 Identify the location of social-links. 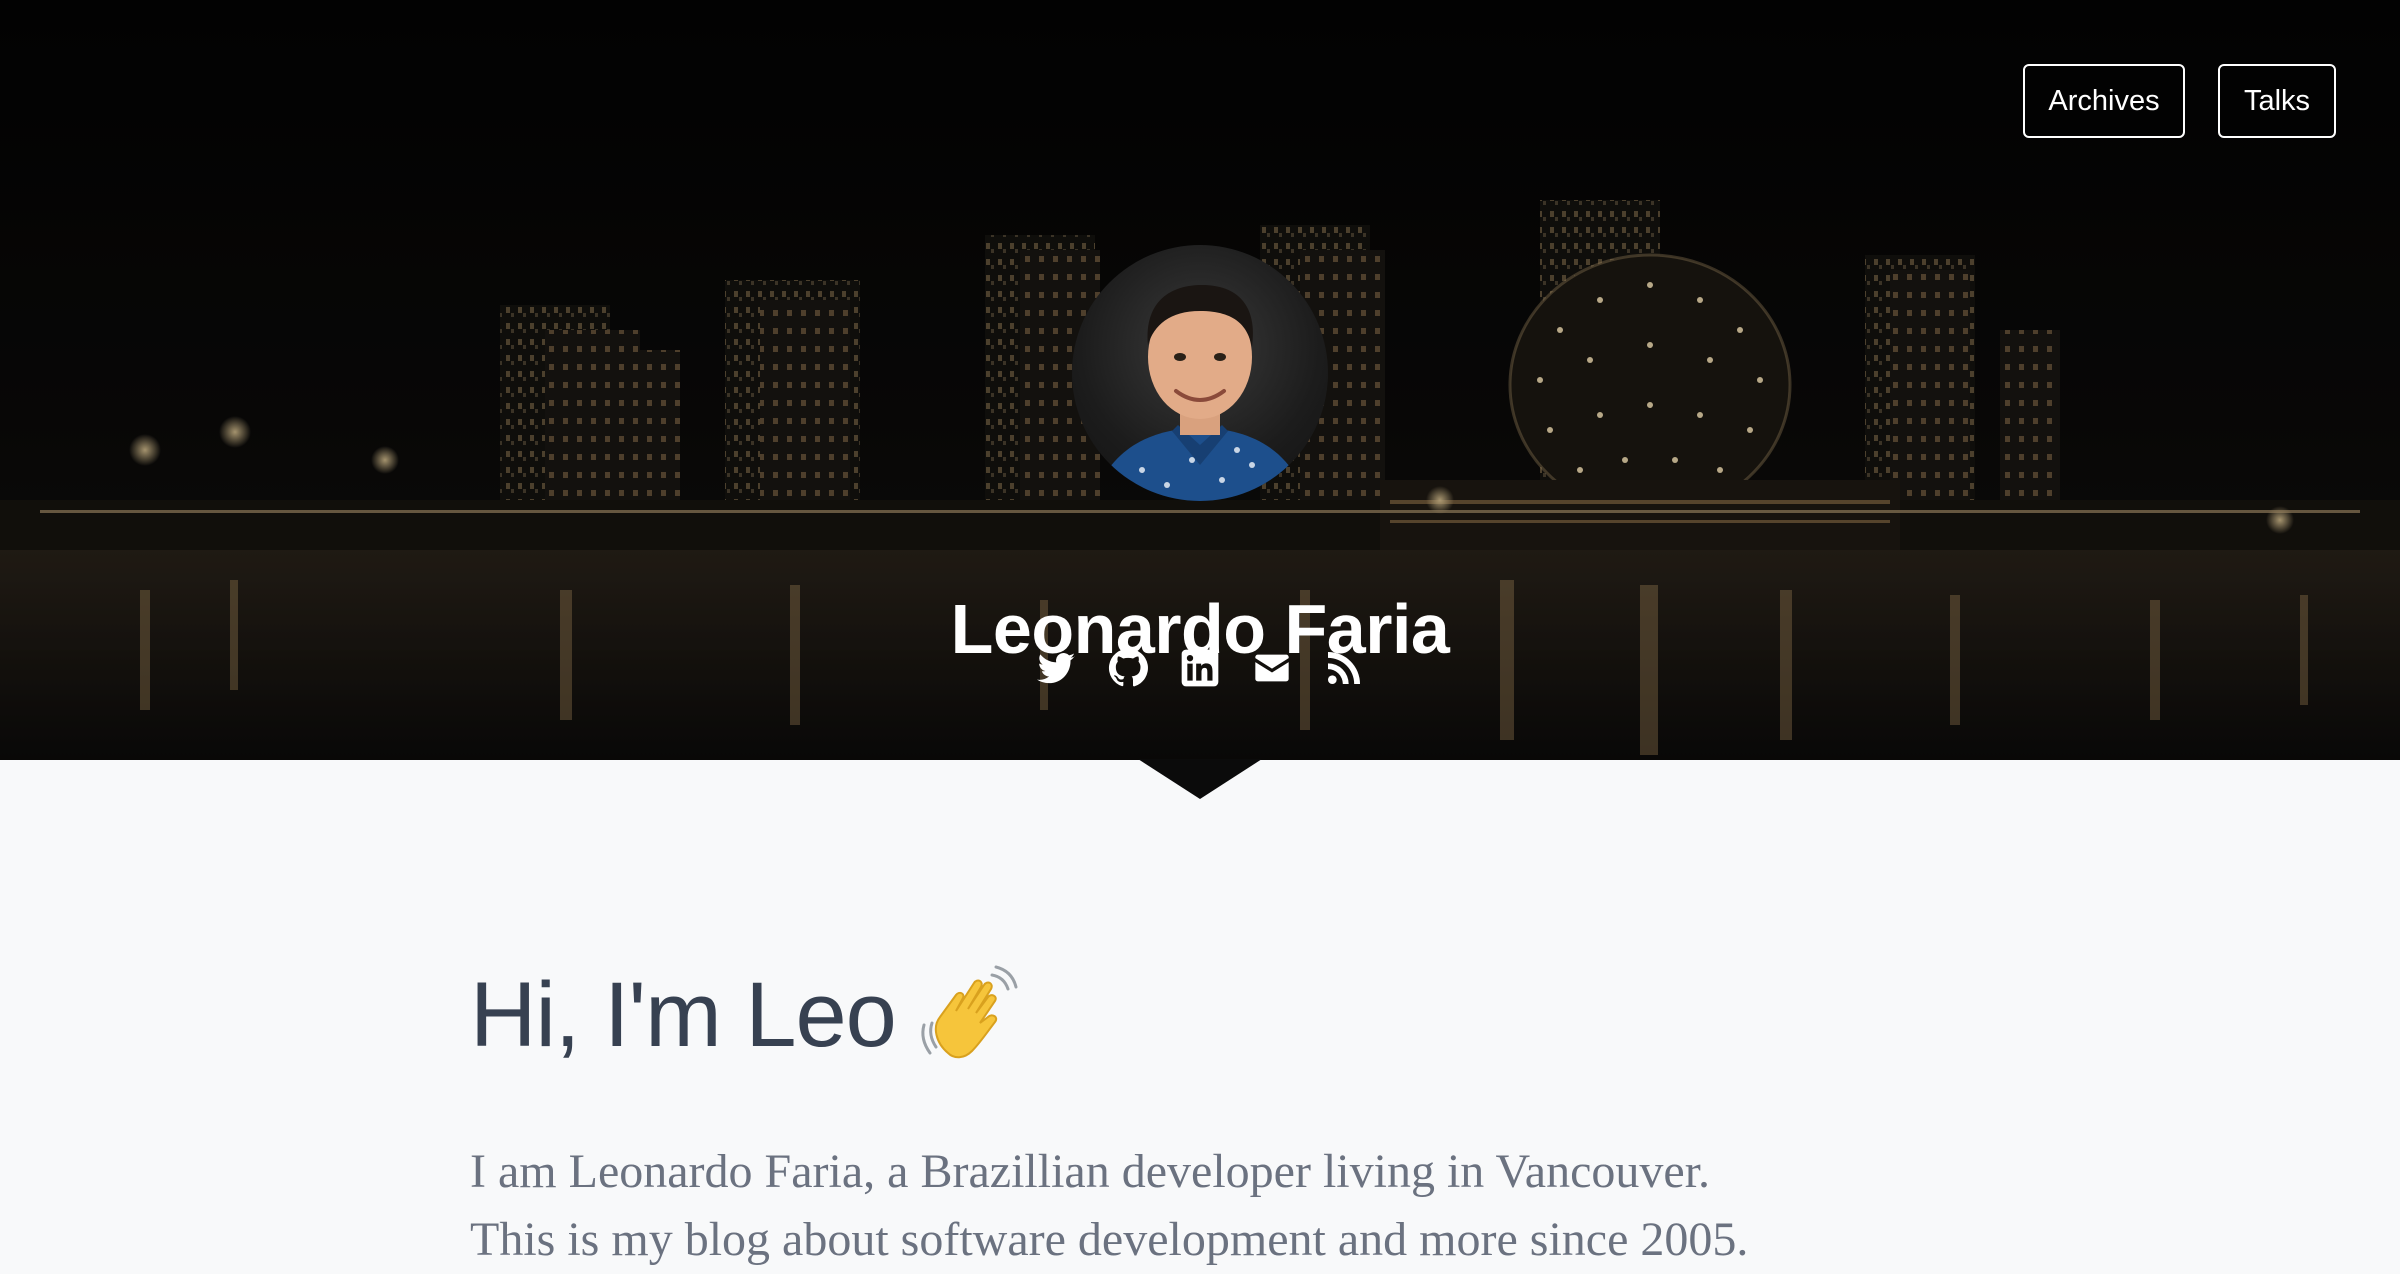
(1200, 668).